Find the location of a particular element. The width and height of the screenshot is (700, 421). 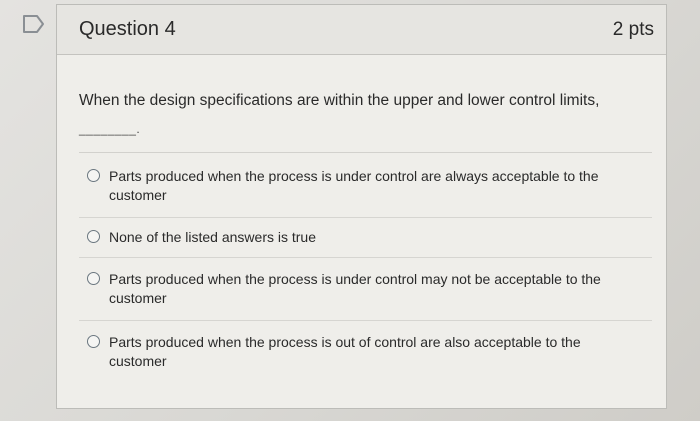

answer-option: None of the listed answers is true is located at coordinates (365, 238).